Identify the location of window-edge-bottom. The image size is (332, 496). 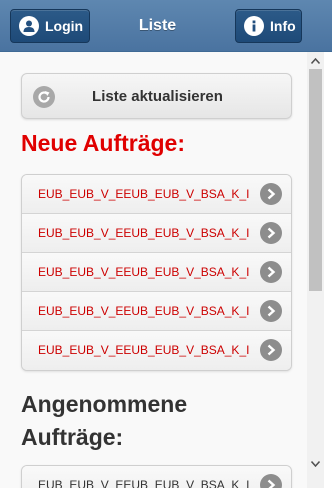
(166, 492).